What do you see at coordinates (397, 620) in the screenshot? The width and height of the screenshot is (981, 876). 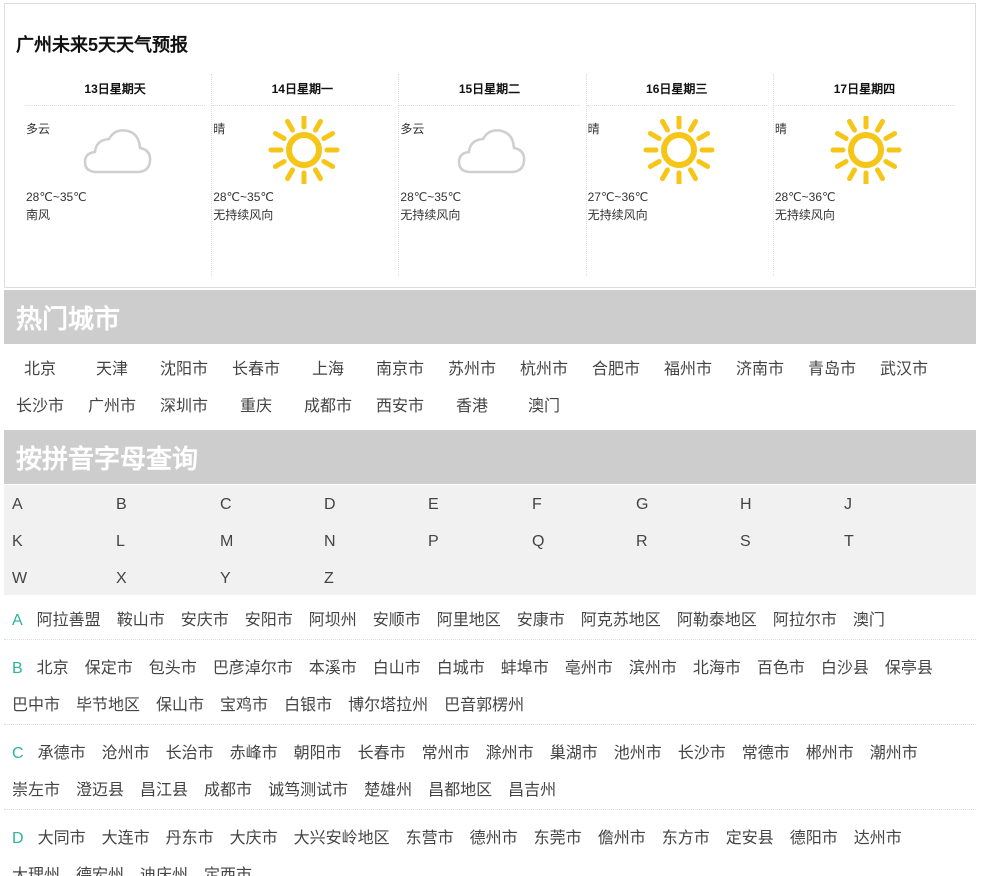 I see `city-link: 安顺市` at bounding box center [397, 620].